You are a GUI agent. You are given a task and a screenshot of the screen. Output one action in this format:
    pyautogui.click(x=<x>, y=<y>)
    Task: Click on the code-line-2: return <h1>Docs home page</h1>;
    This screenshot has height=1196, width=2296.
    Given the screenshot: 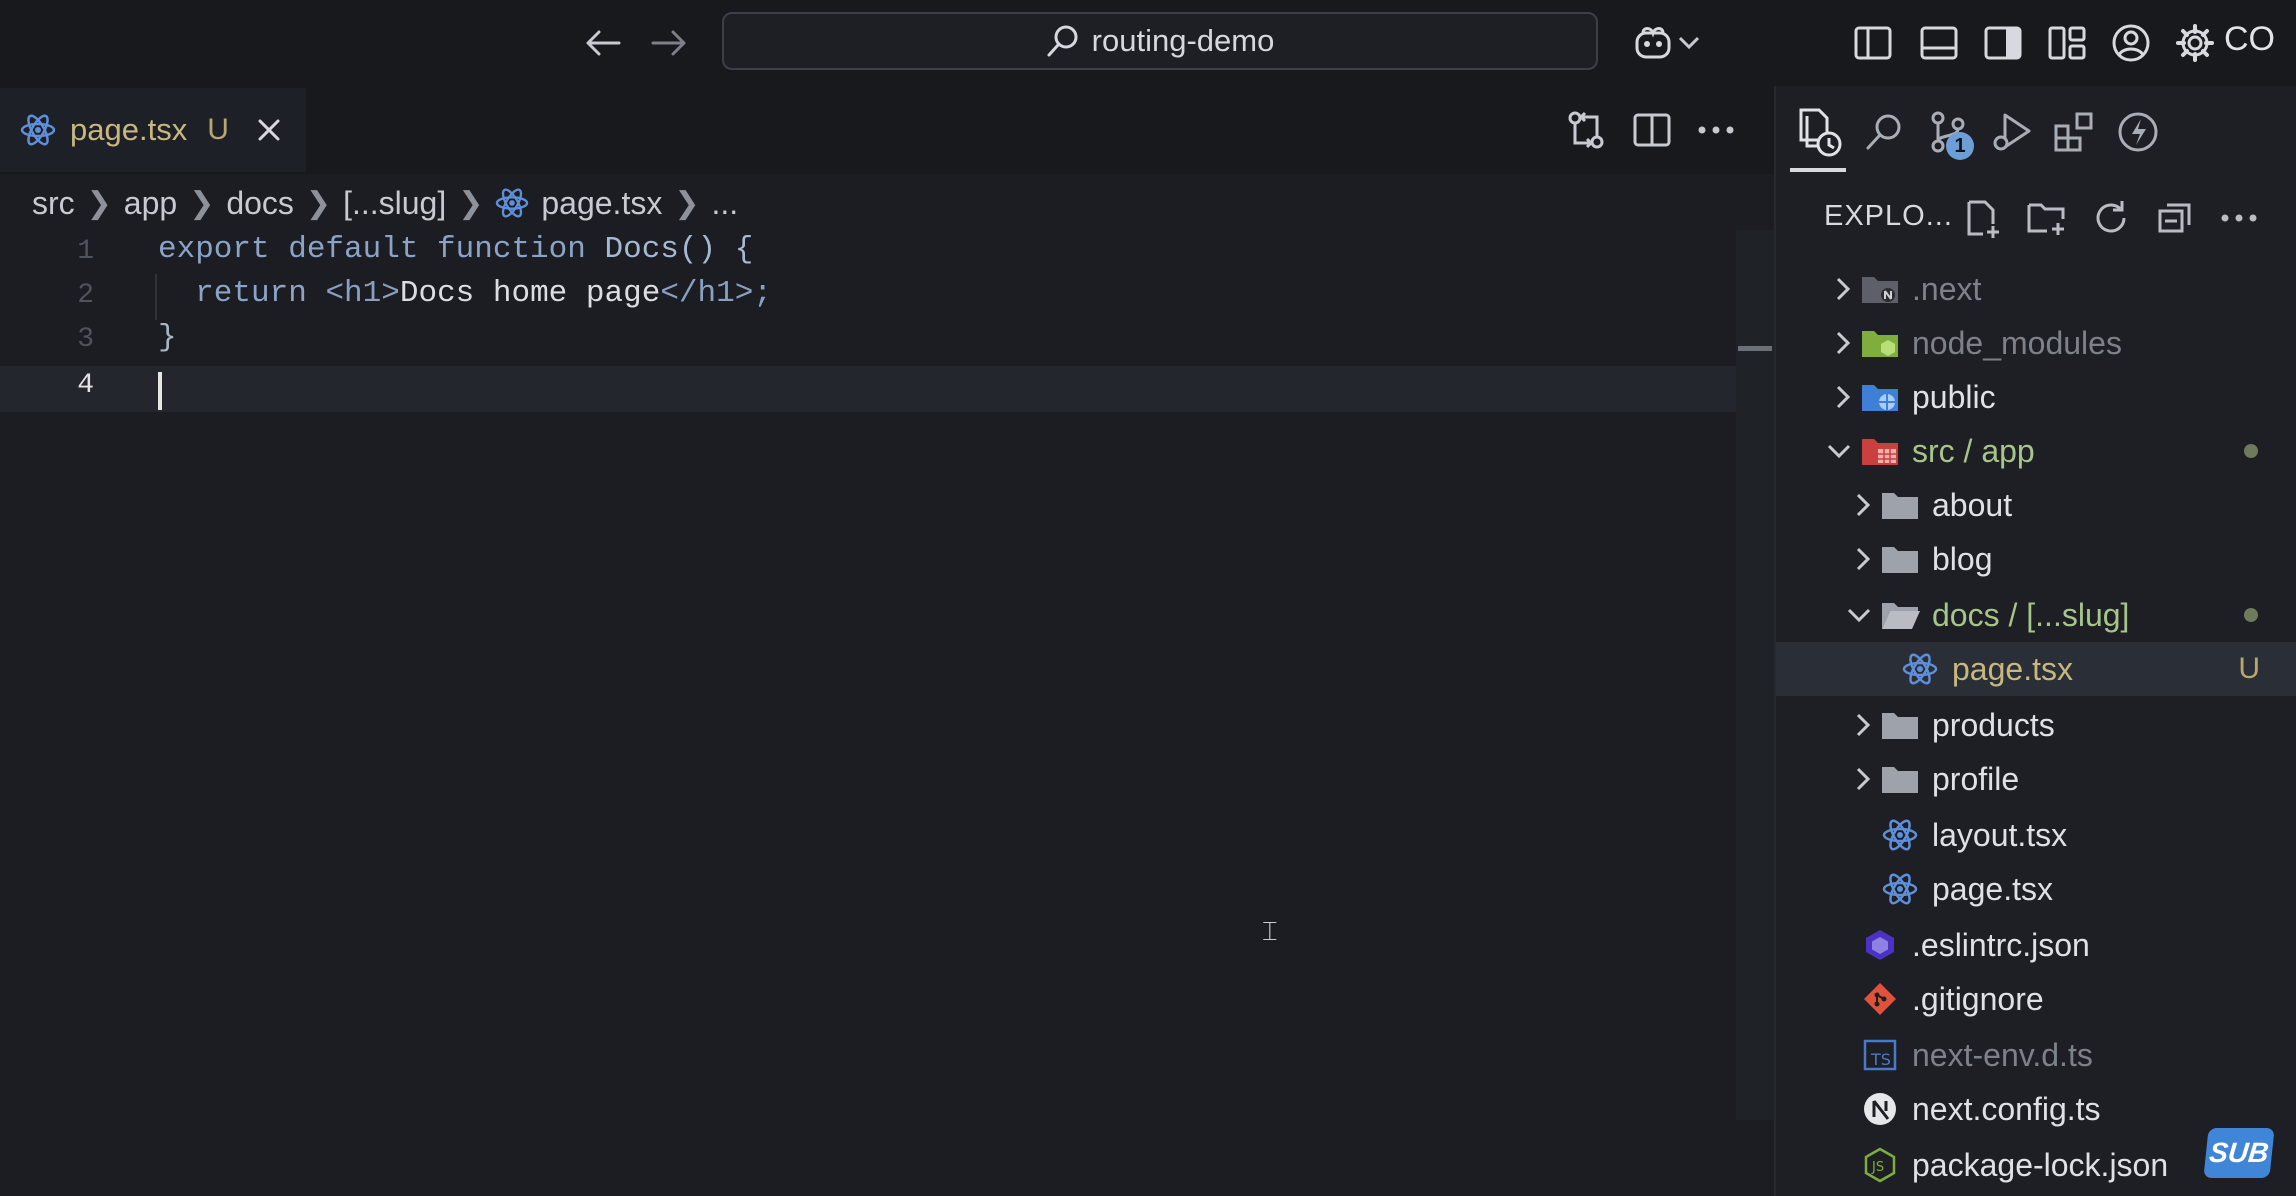 What is the action you would take?
    pyautogui.click(x=465, y=293)
    